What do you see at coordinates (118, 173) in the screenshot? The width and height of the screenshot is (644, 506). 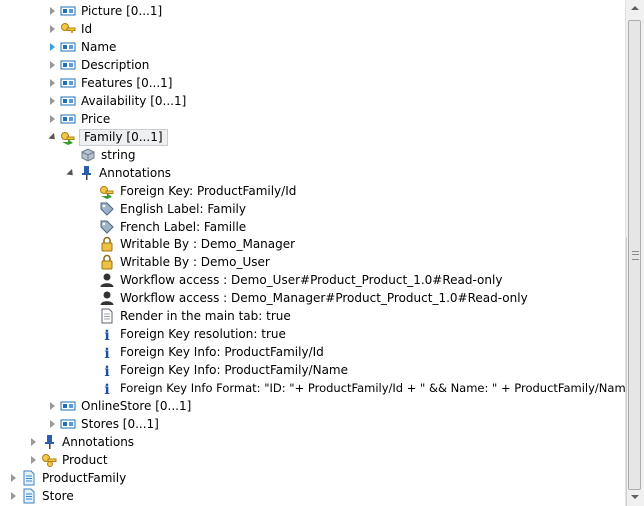 I see `tree-node-annotations: Annotations` at bounding box center [118, 173].